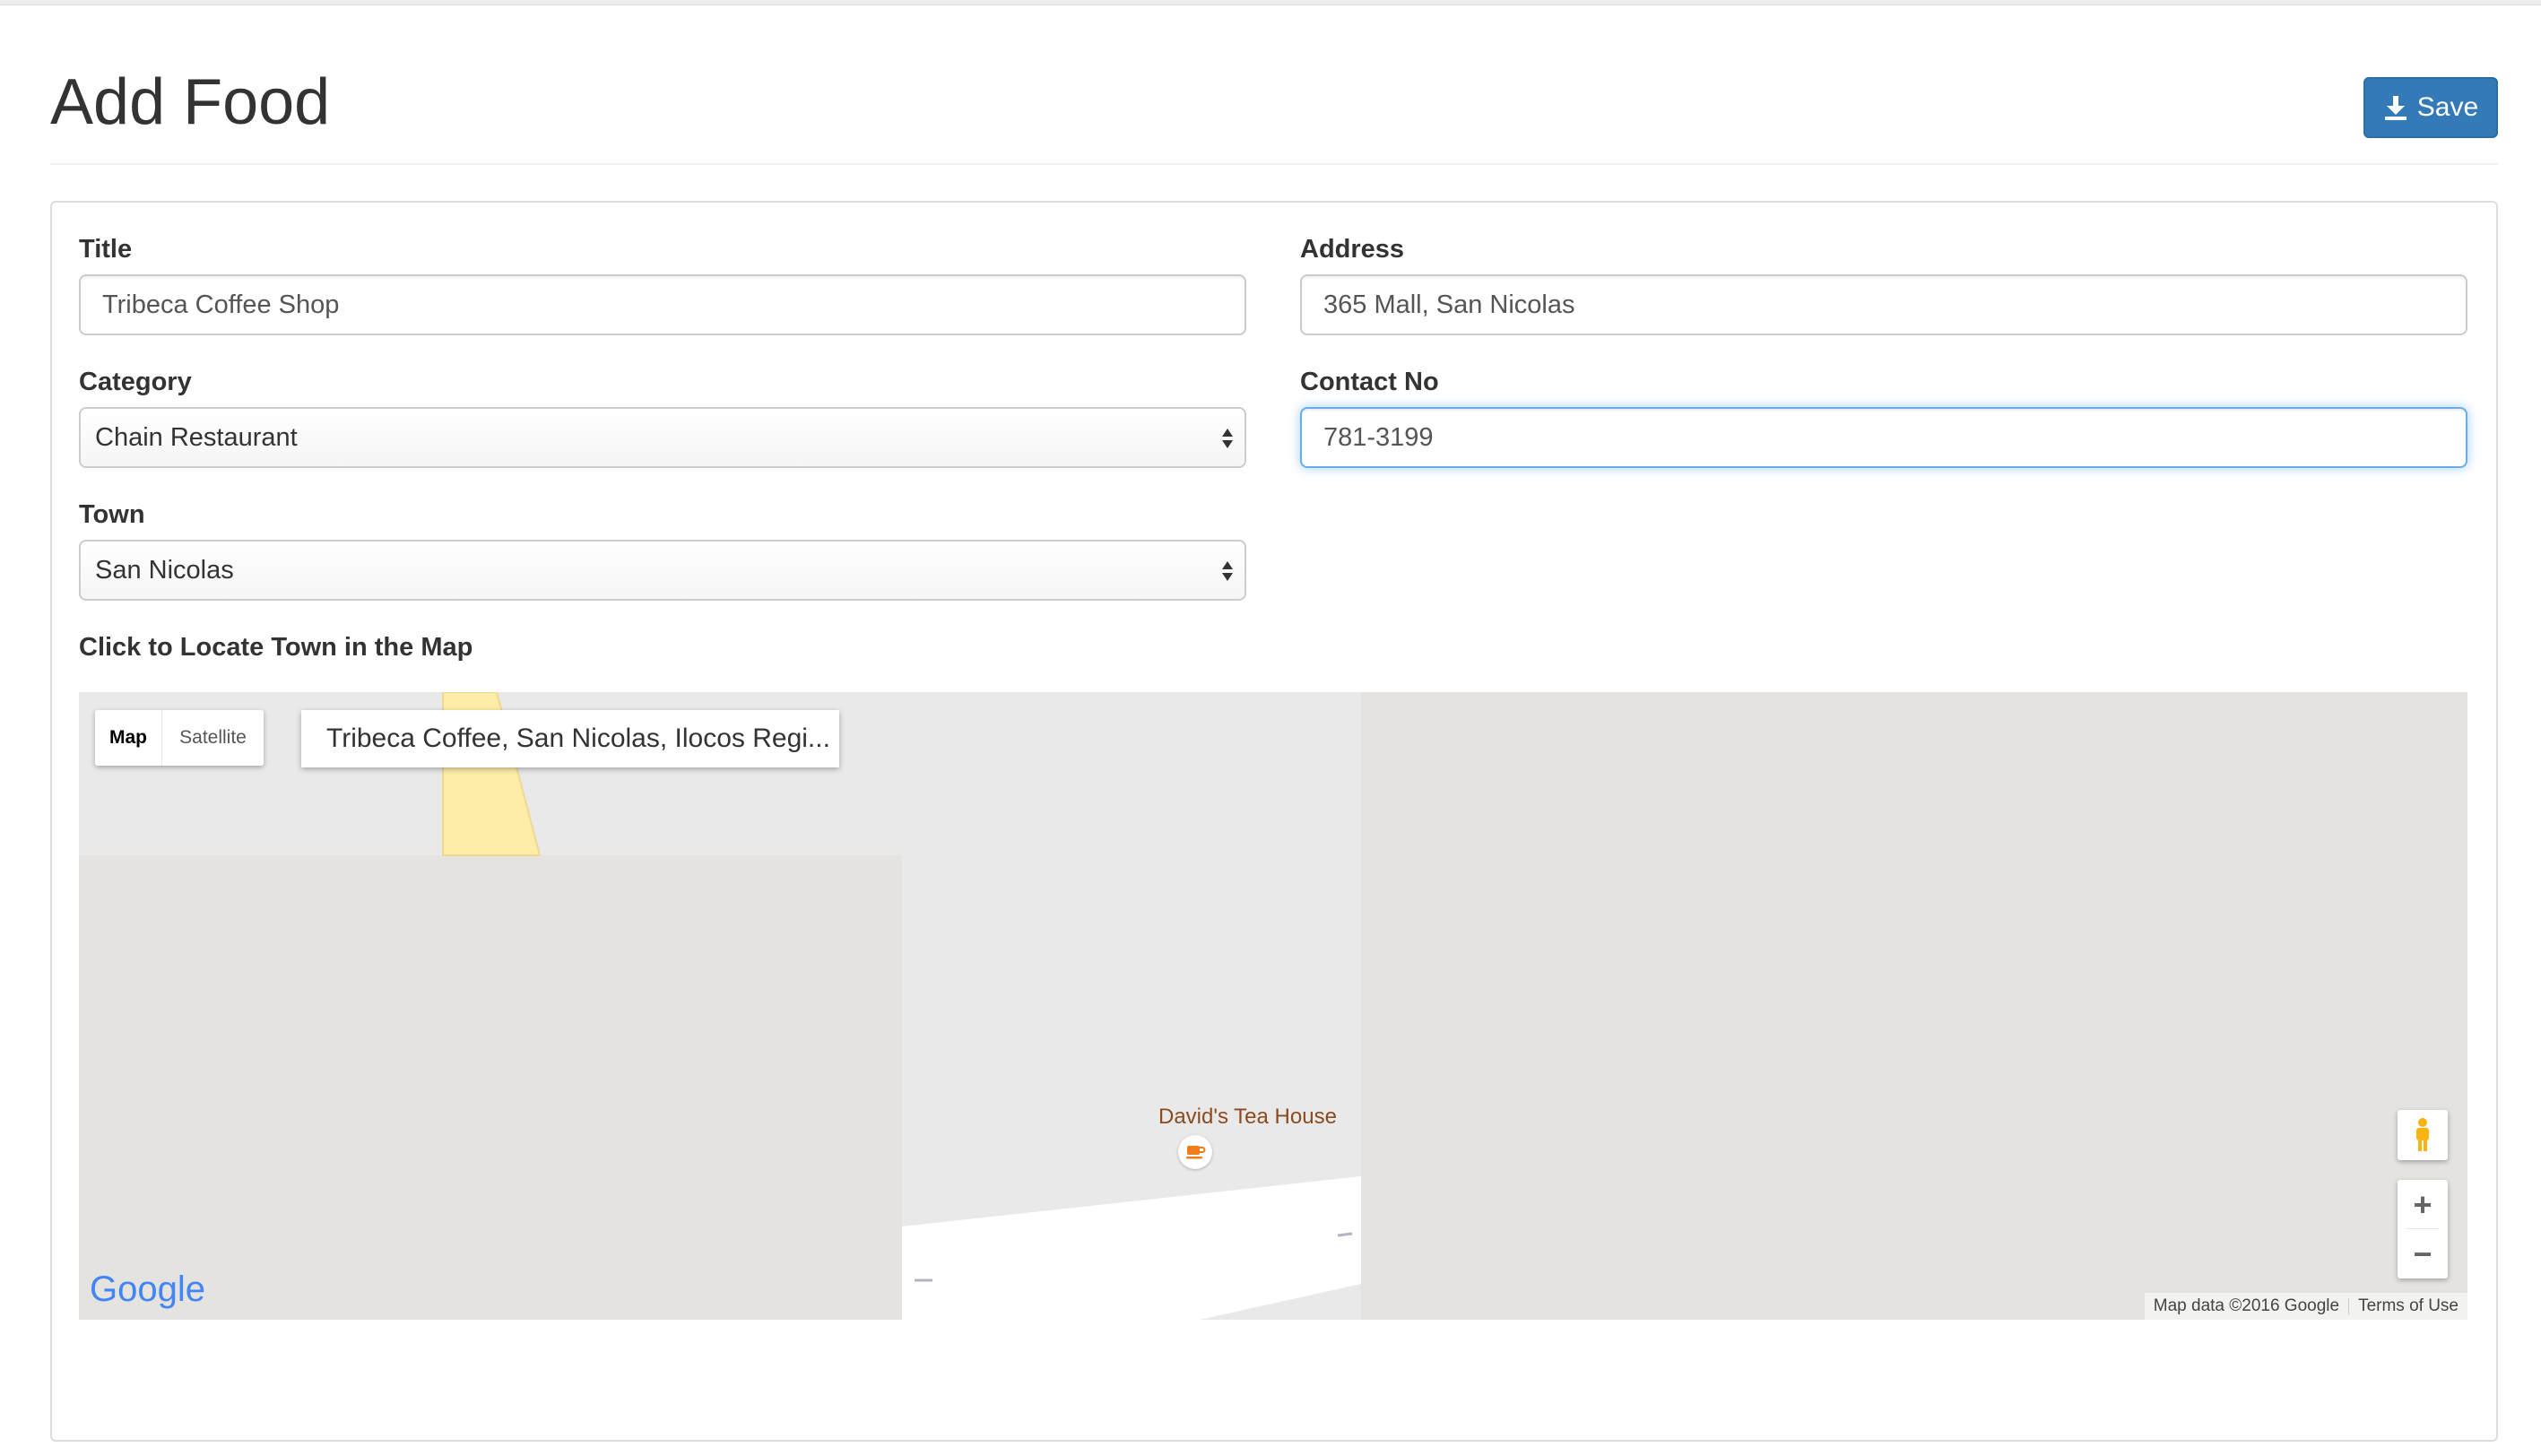 The image size is (2541, 1456). I want to click on town-select-value: San Nicolas, so click(164, 570).